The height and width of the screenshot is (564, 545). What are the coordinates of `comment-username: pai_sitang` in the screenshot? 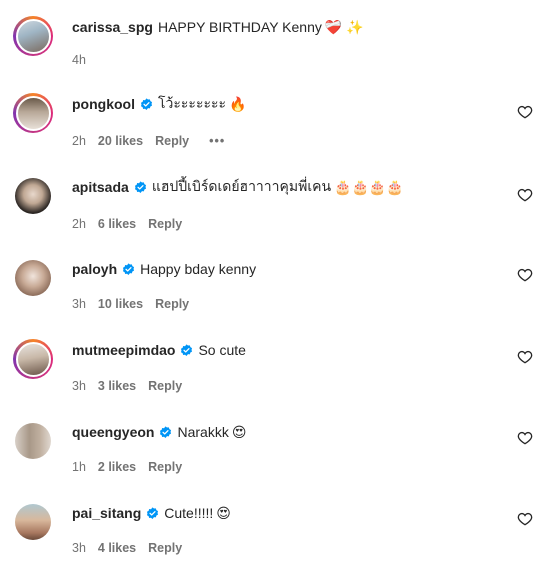 It's located at (106, 513).